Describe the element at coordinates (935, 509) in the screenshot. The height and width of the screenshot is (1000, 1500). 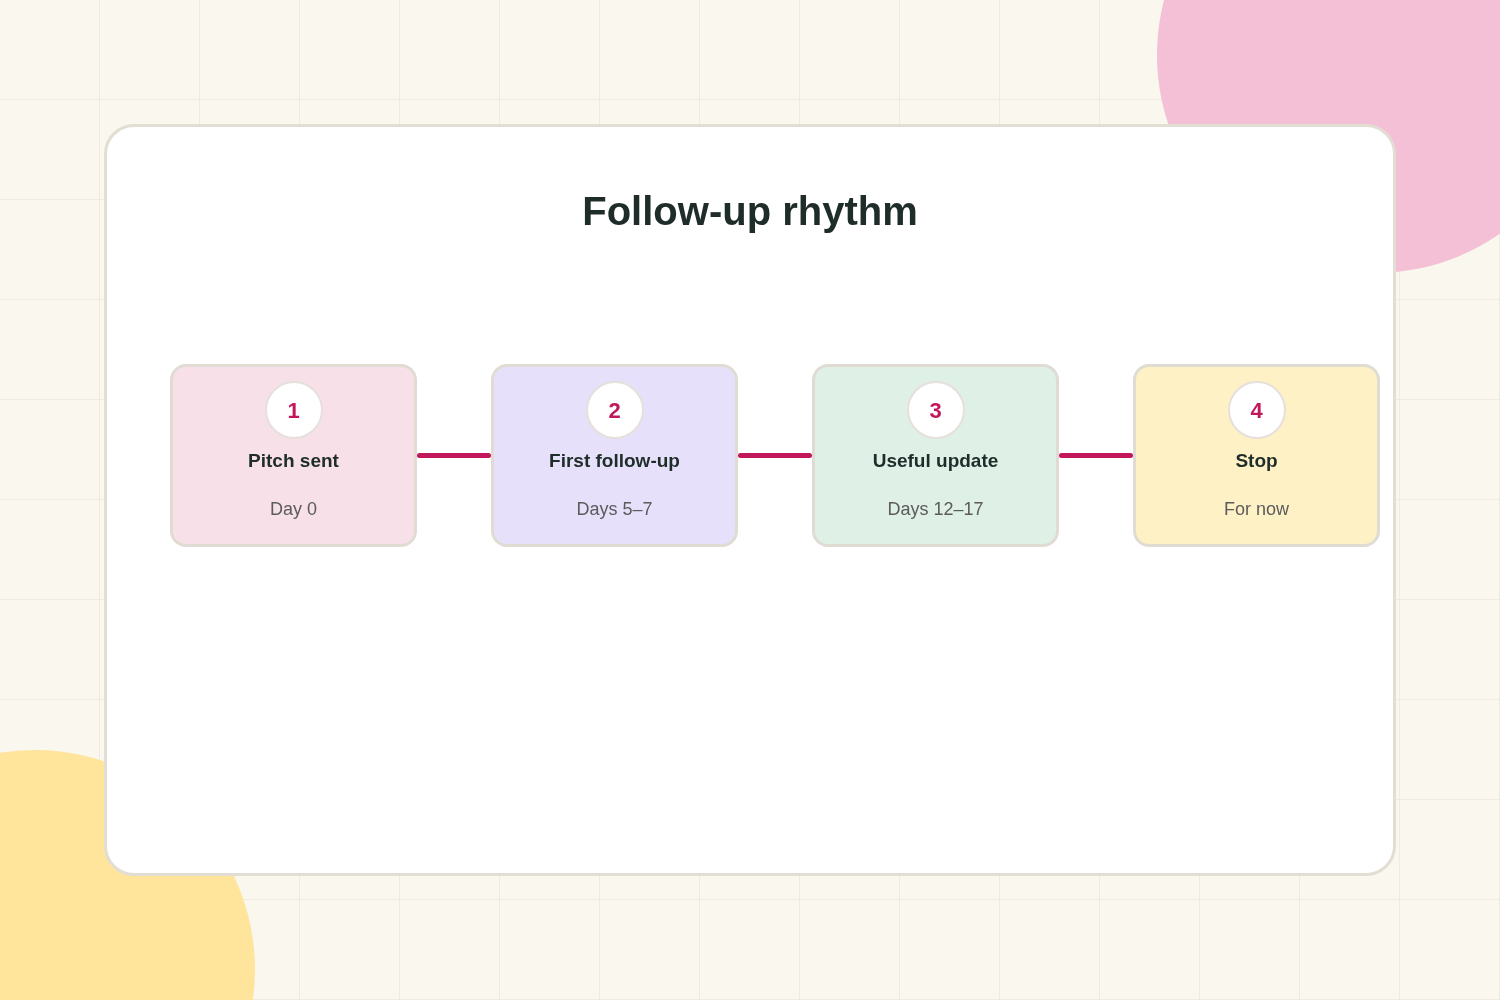
I see `step-subtitle: Days 12–17` at that location.